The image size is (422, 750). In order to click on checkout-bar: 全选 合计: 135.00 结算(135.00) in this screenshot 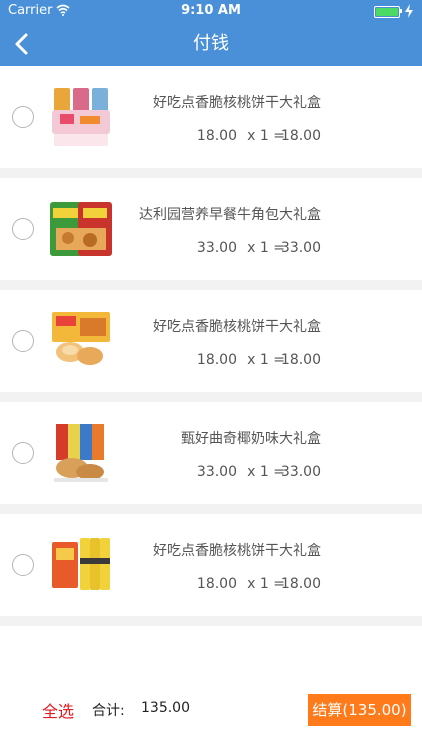, I will do `click(211, 710)`.